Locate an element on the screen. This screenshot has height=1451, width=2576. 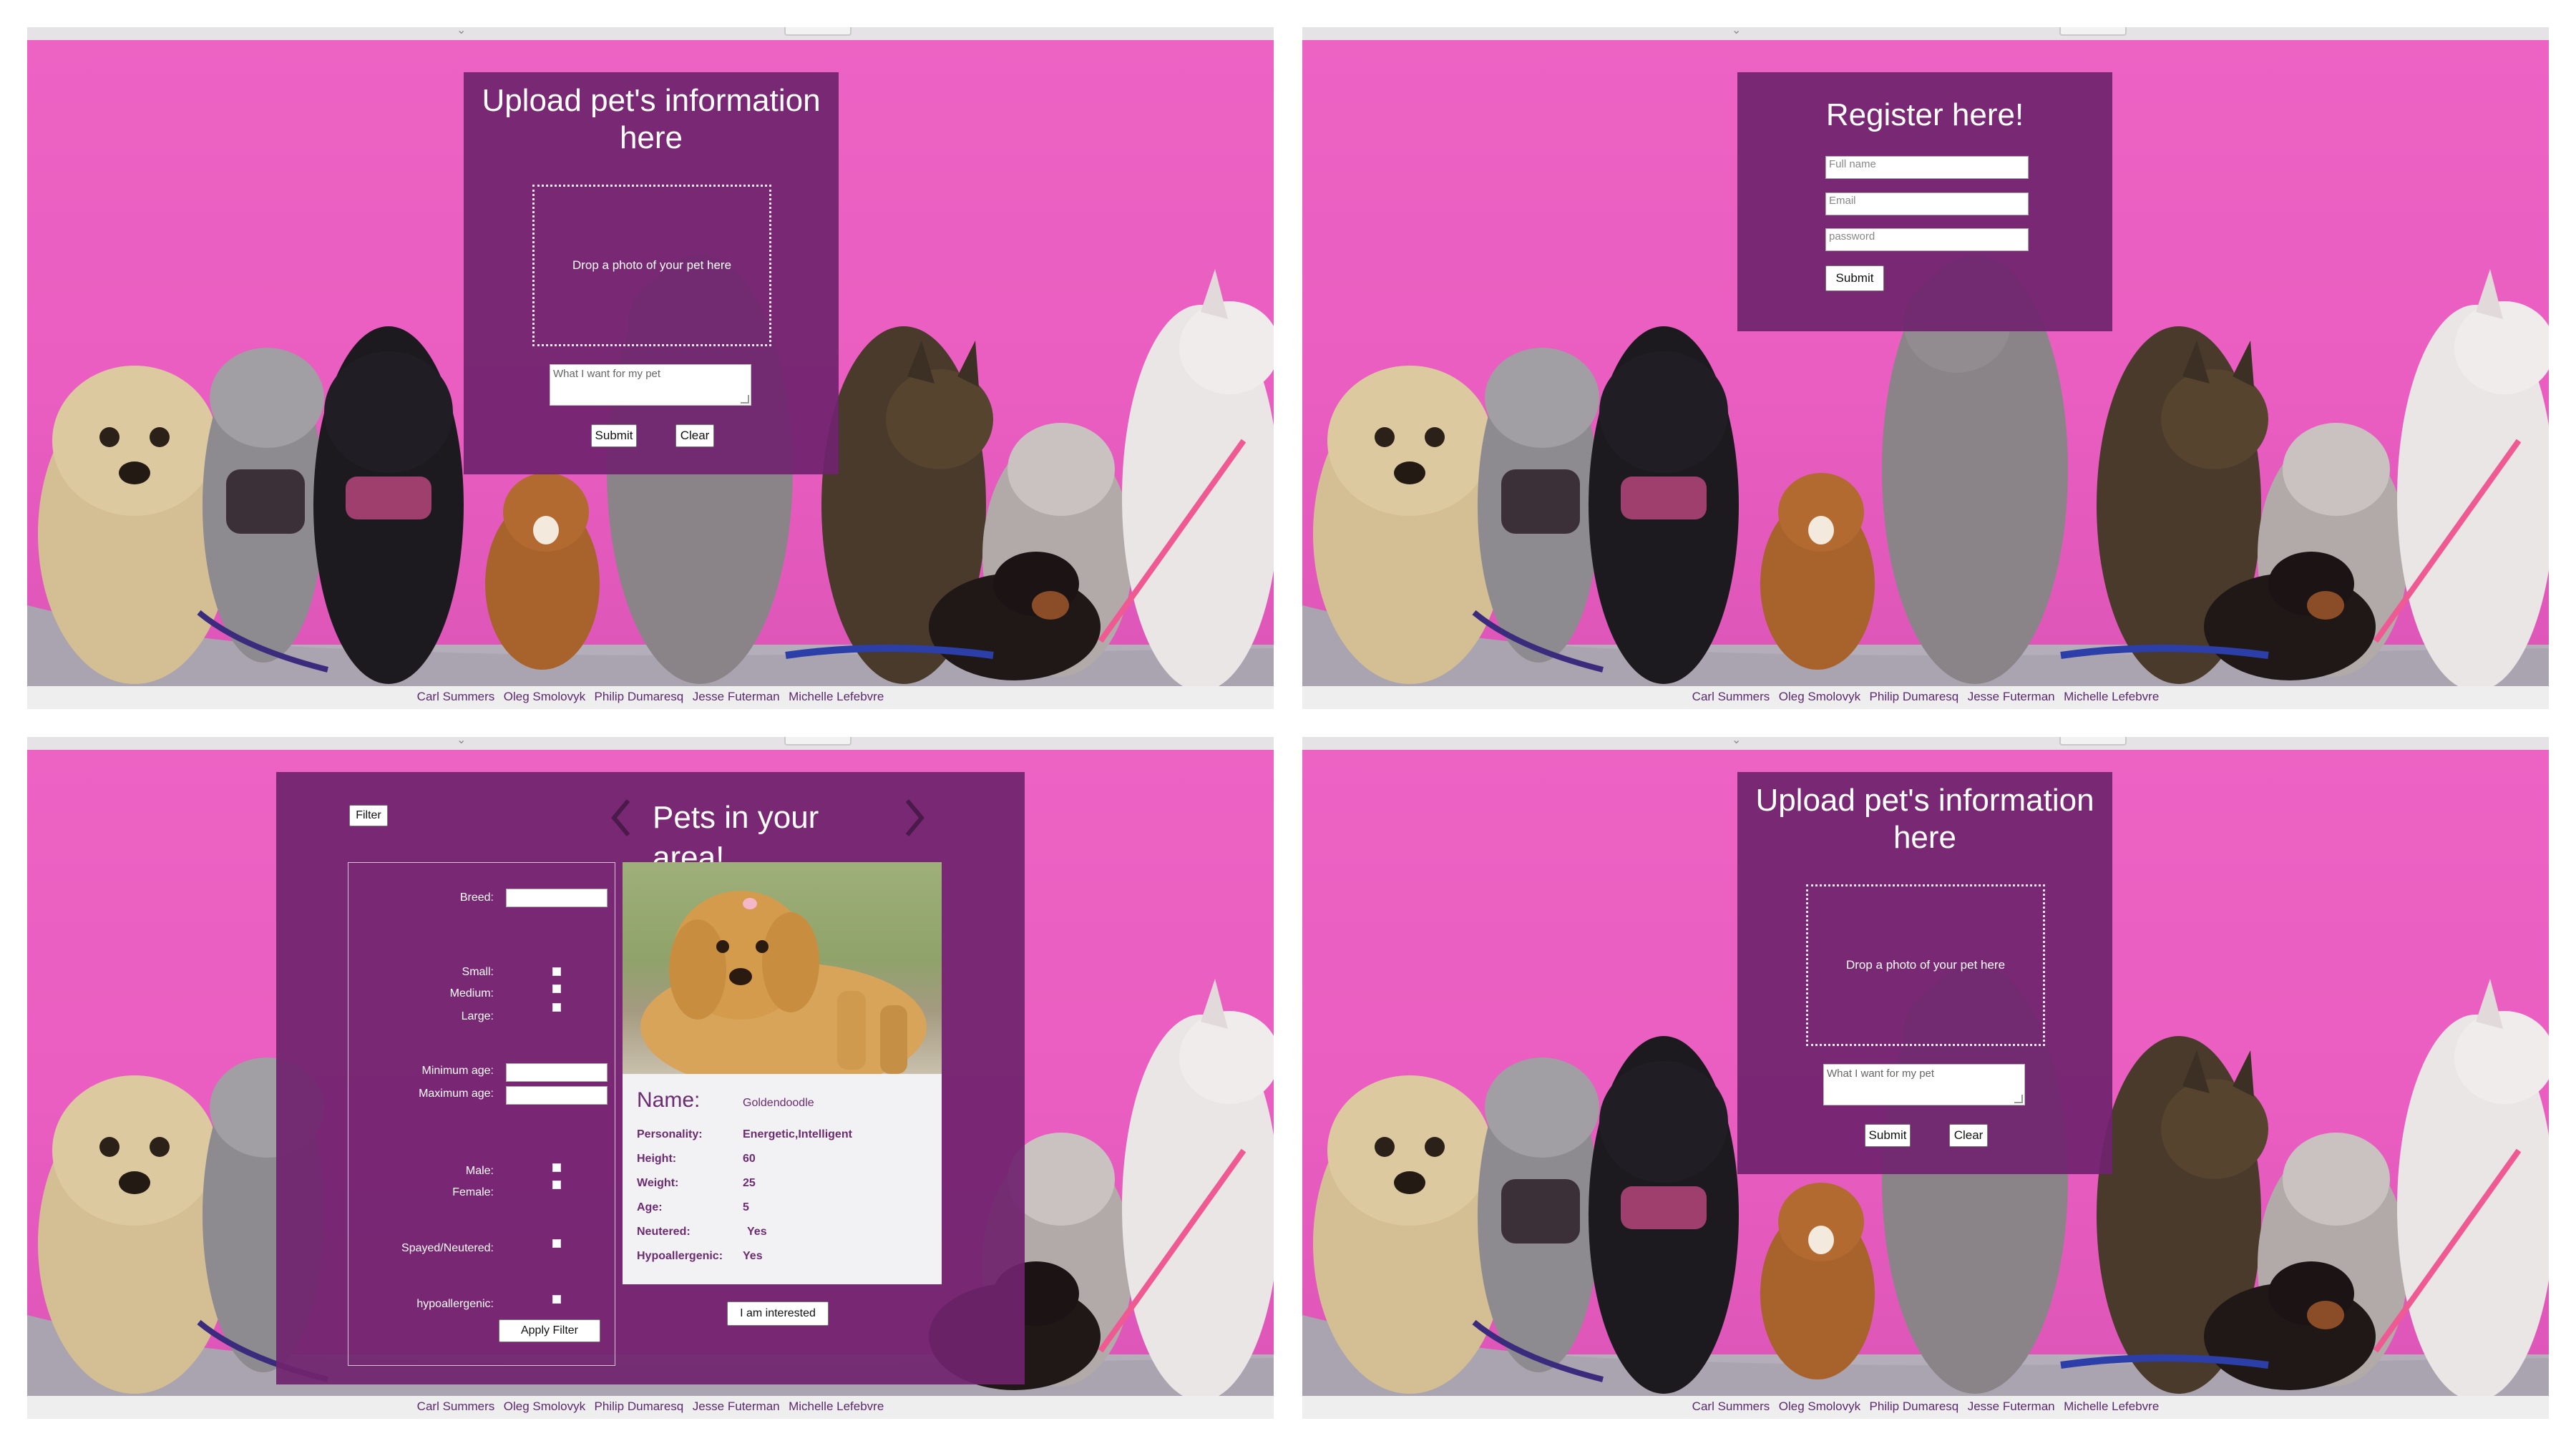
fullname-field: Full name is located at coordinates (1927, 167).